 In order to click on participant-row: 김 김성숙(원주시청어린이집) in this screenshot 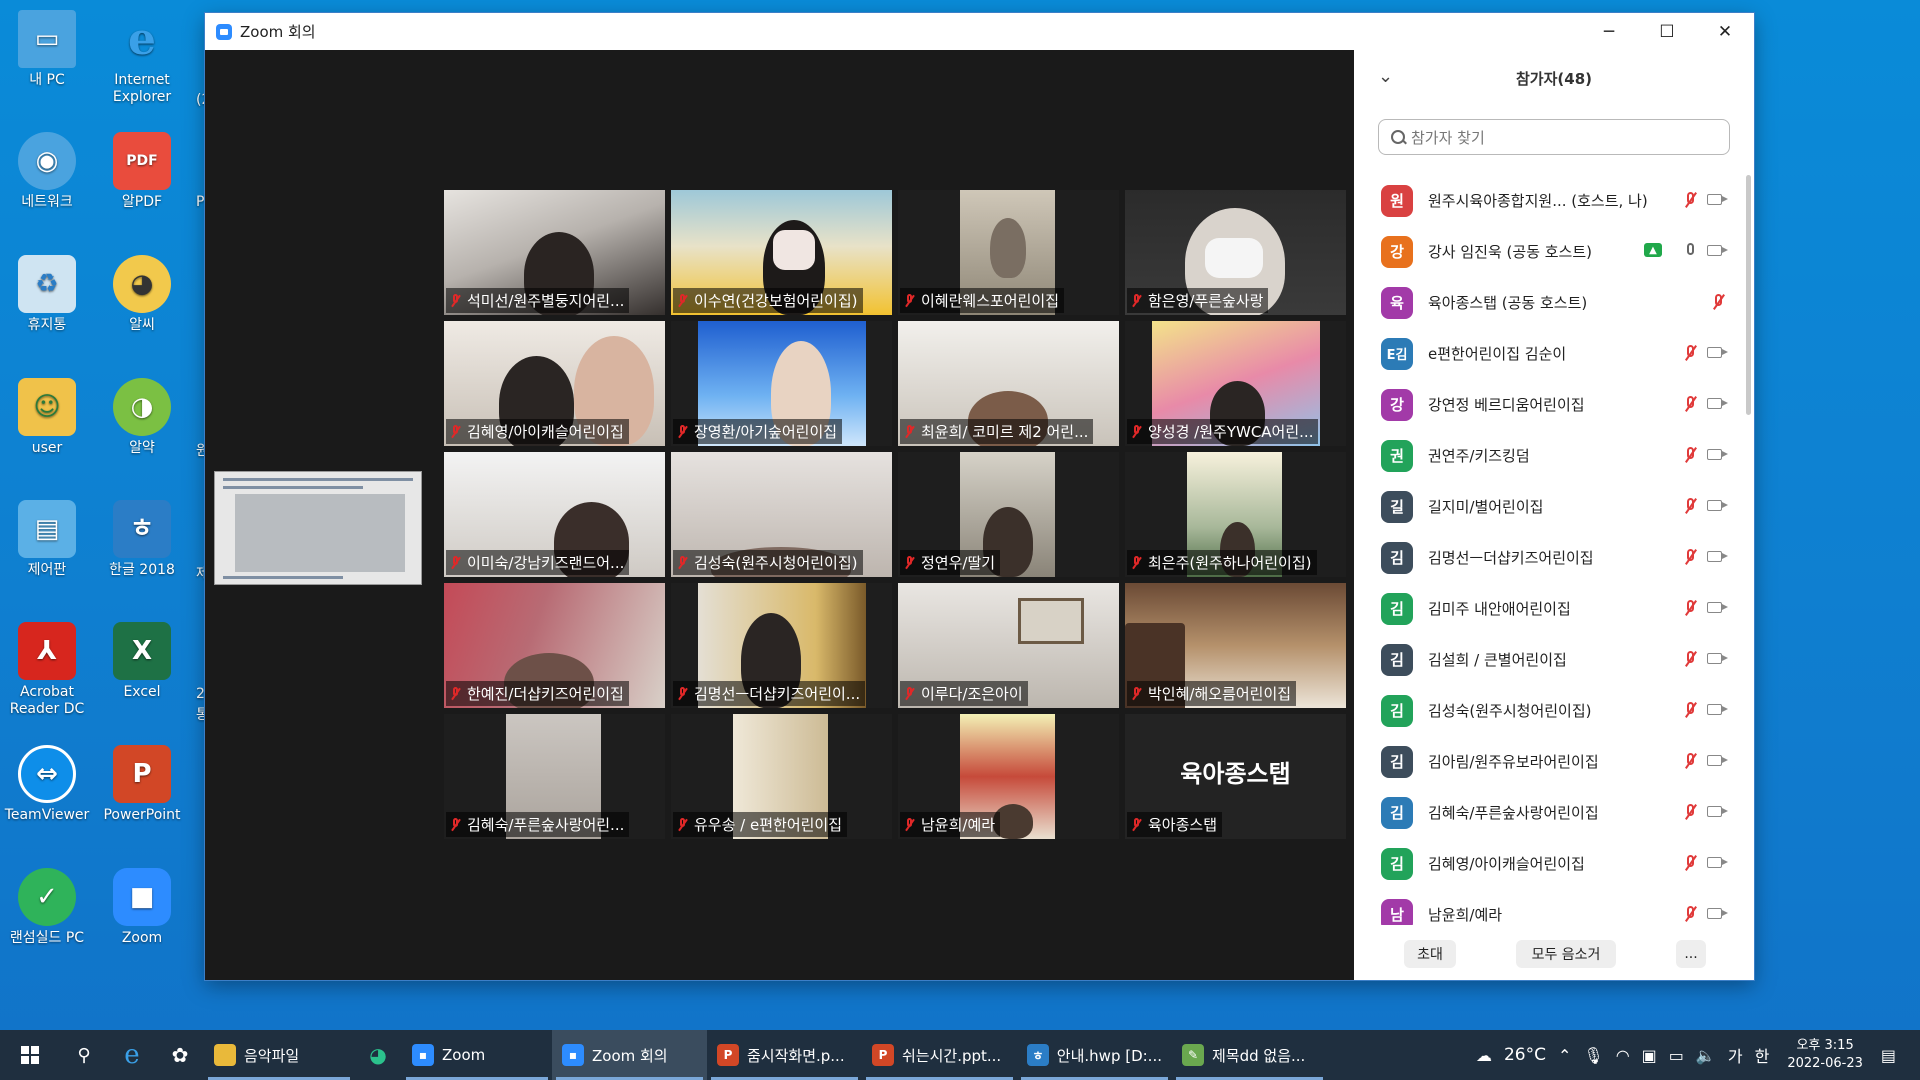, I will do `click(1549, 710)`.